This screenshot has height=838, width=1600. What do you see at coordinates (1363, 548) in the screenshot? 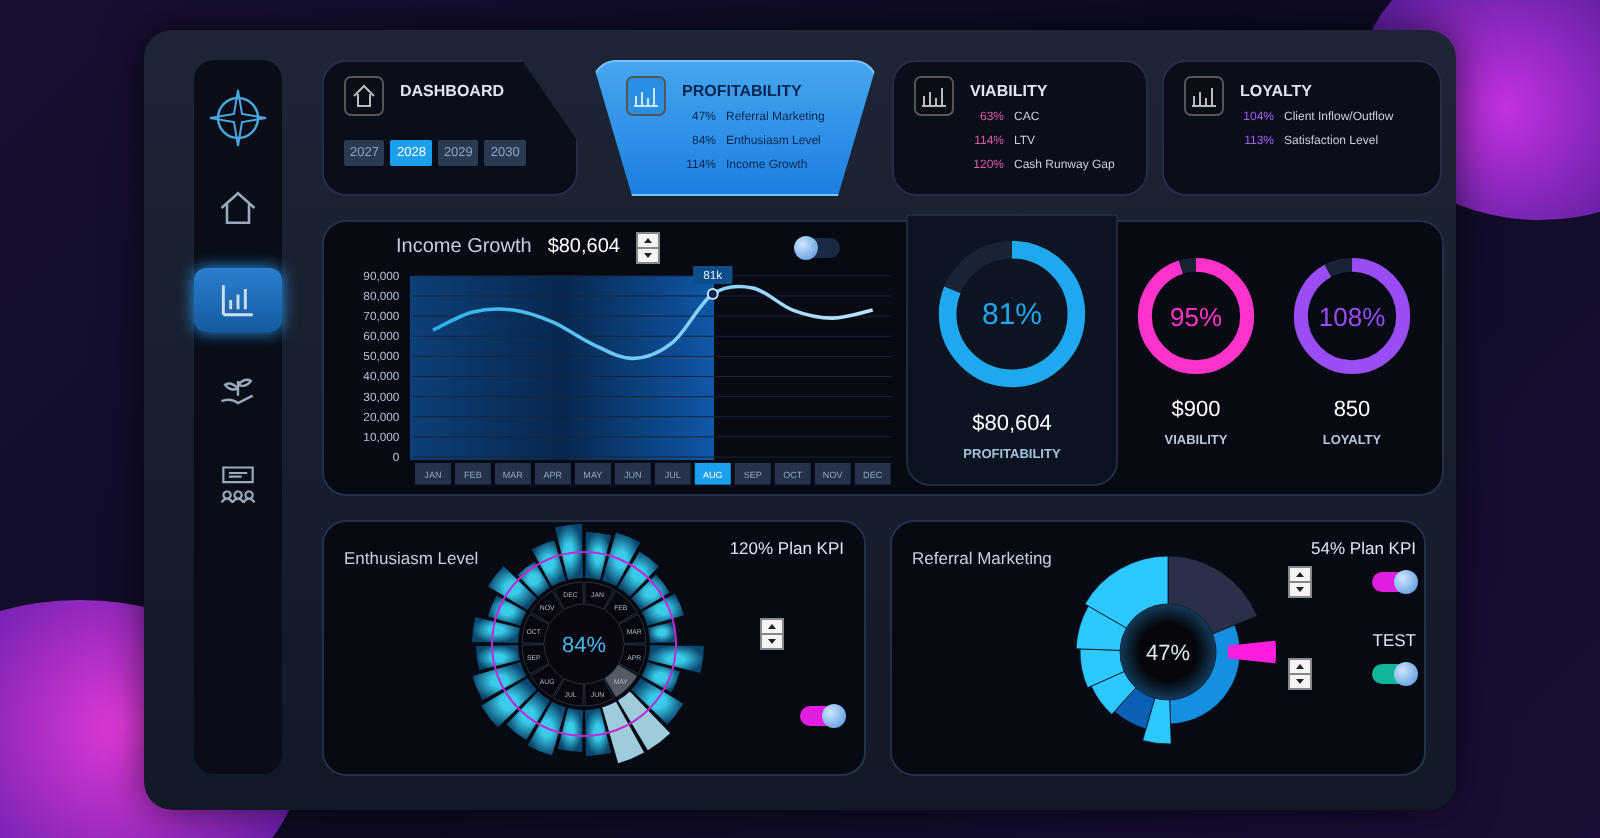
I see `toggle-label: 54% Plan KPI` at bounding box center [1363, 548].